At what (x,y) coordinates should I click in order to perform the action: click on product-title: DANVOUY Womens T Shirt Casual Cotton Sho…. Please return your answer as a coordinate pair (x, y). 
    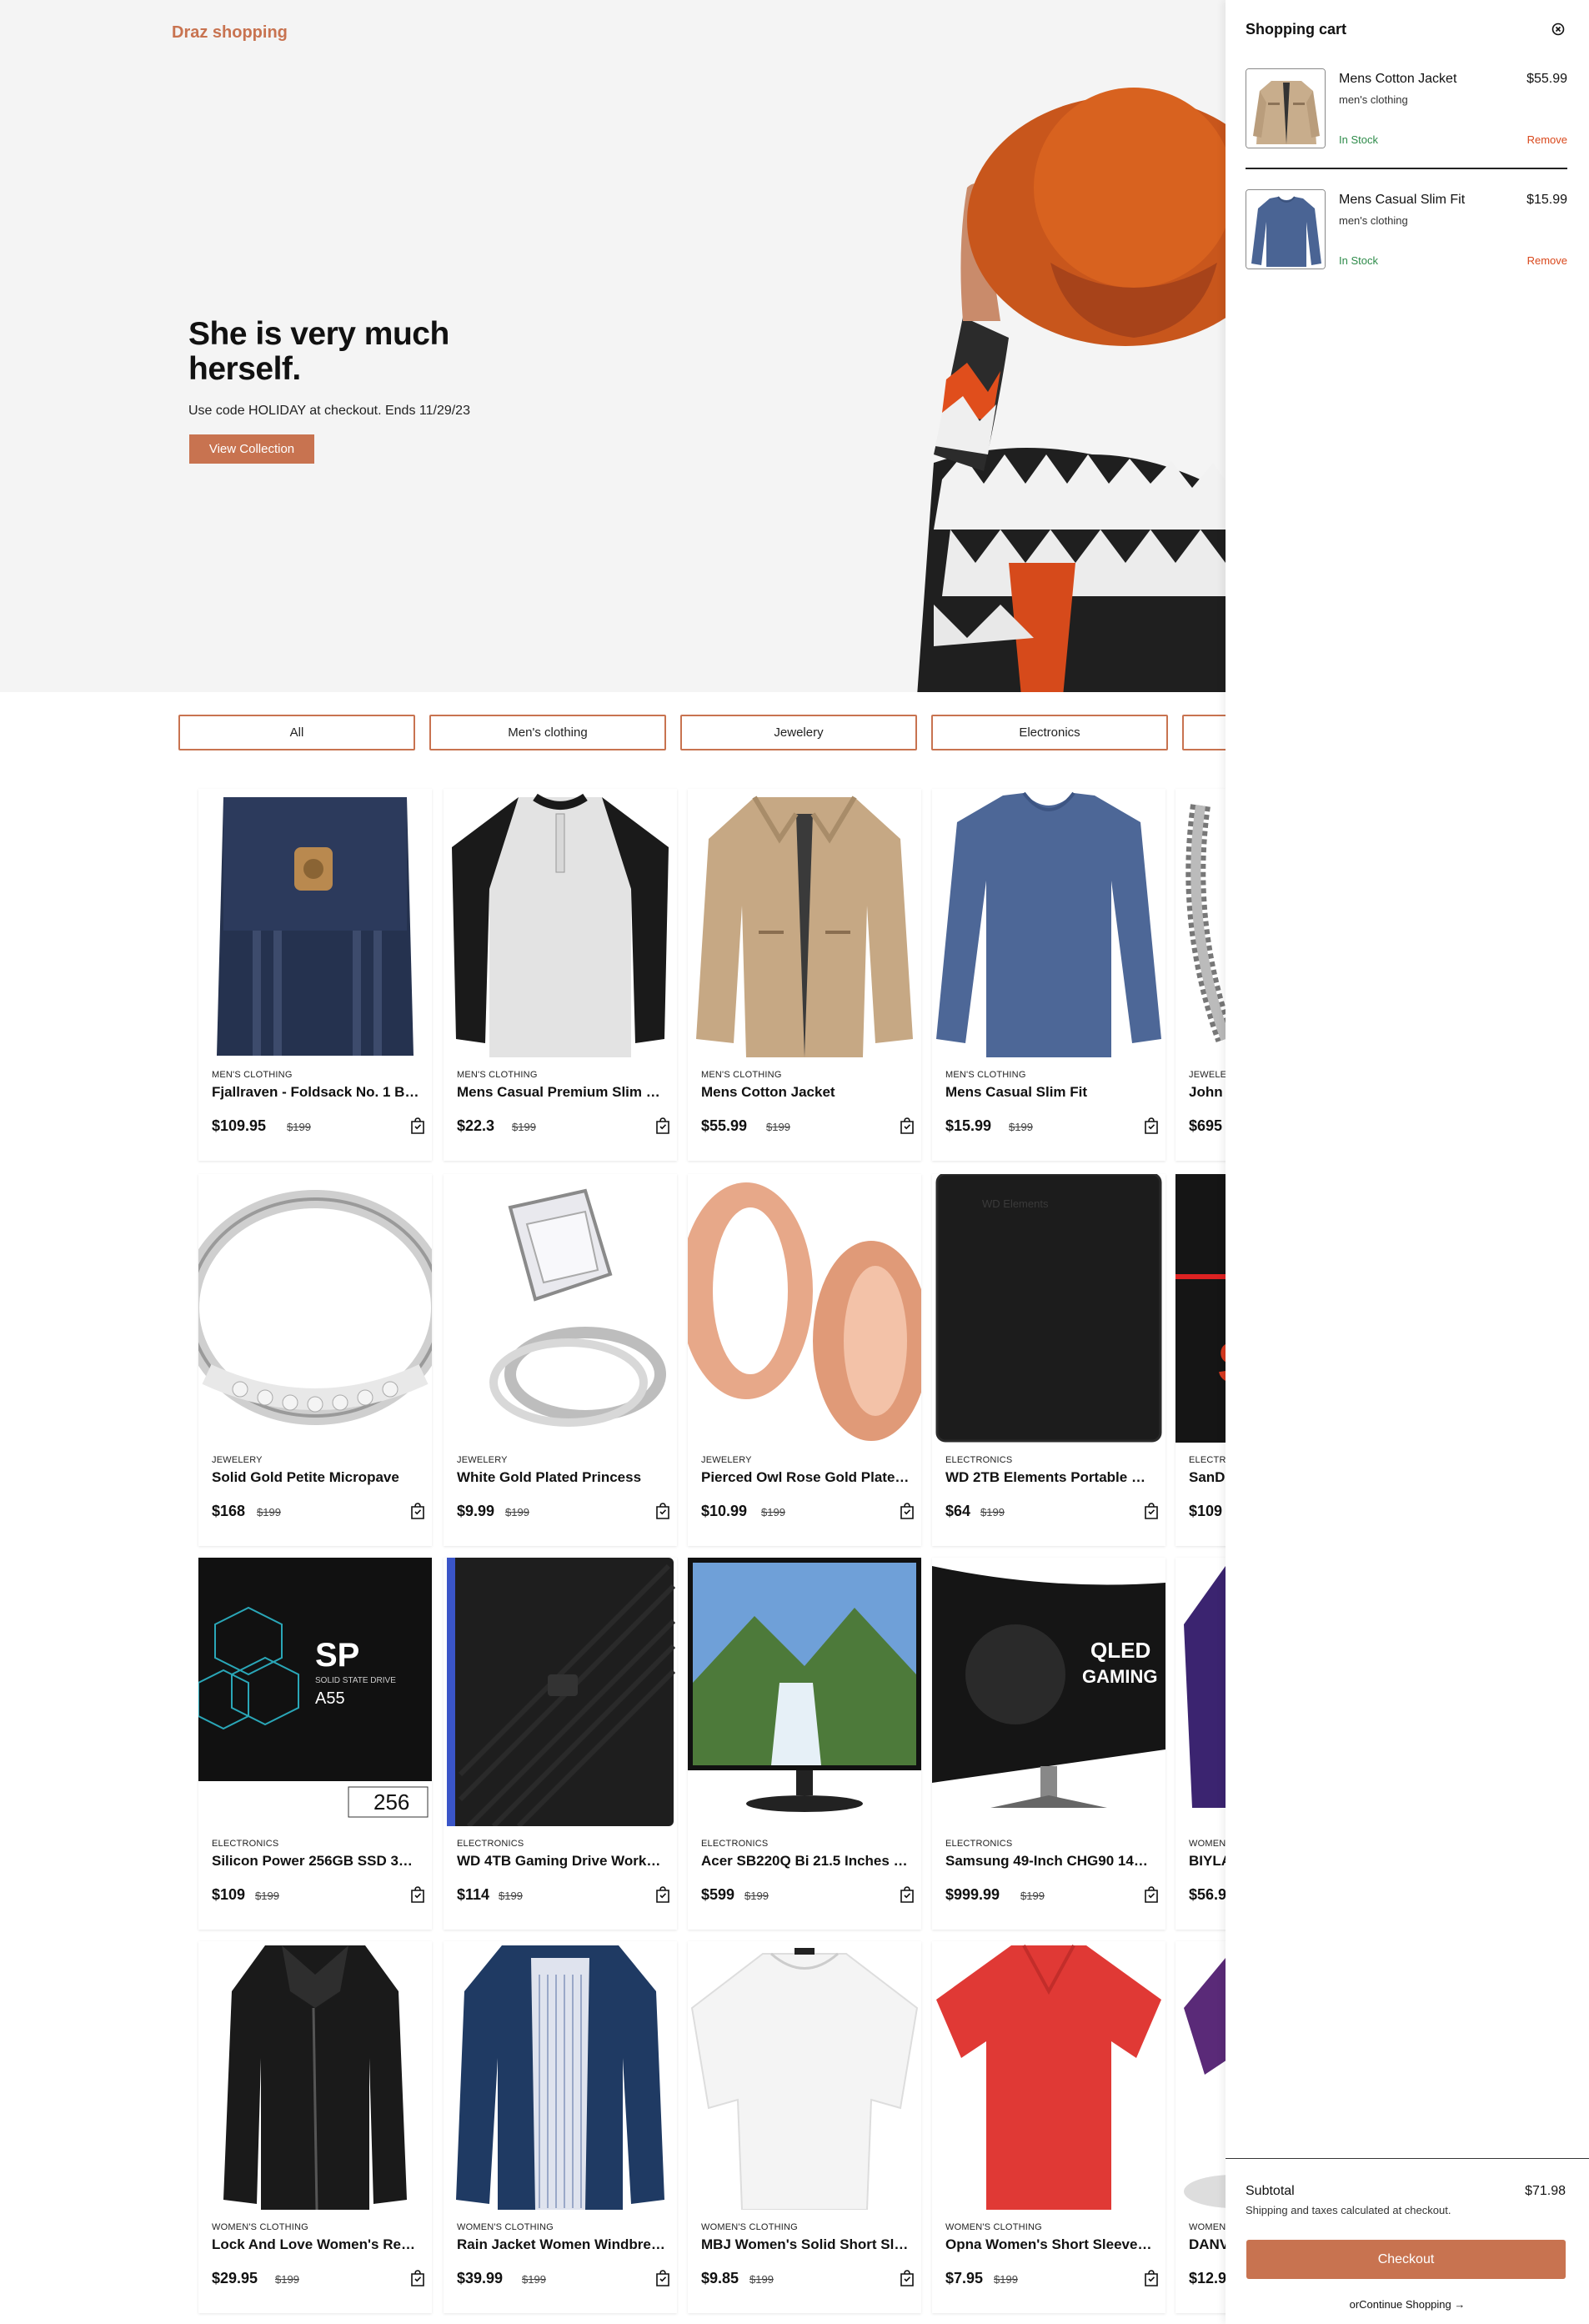
    Looking at the image, I should click on (1207, 2244).